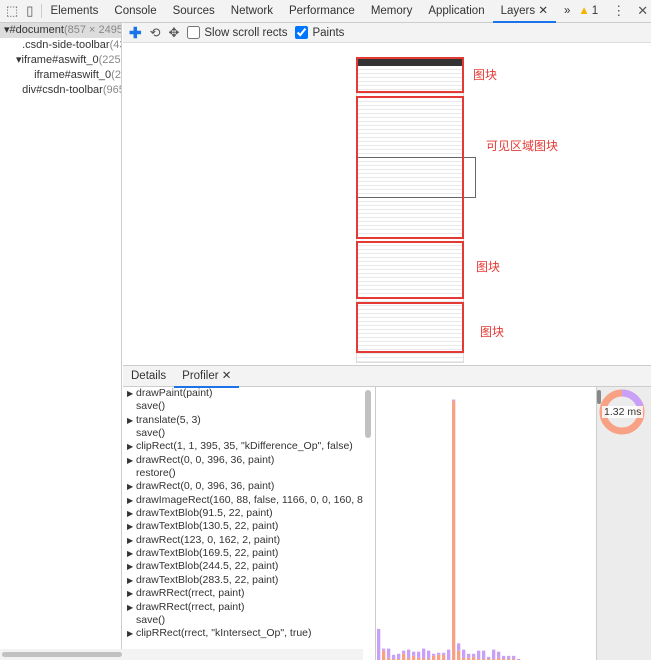 The width and height of the screenshot is (651, 660). I want to click on close-devtools-icon: ✕, so click(642, 11).